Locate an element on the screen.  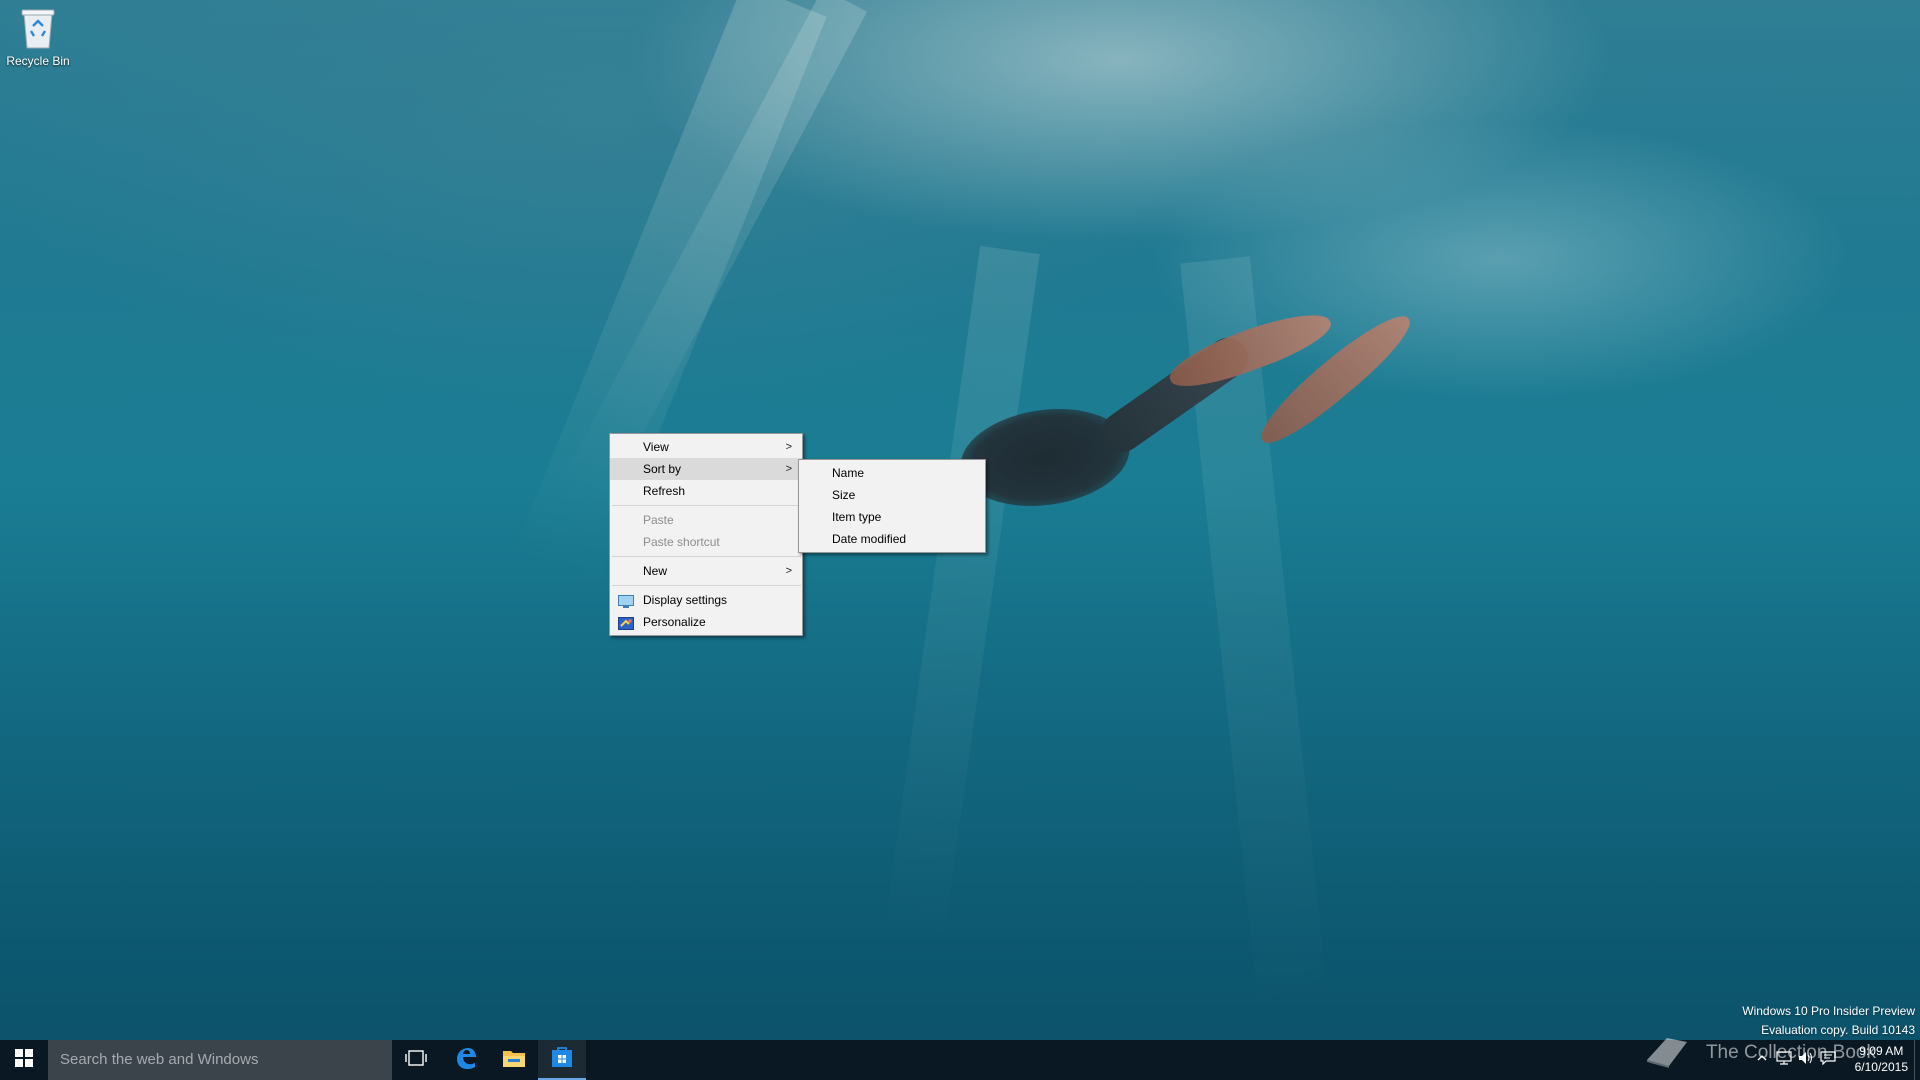
menu-item-view: View > is located at coordinates (706, 447).